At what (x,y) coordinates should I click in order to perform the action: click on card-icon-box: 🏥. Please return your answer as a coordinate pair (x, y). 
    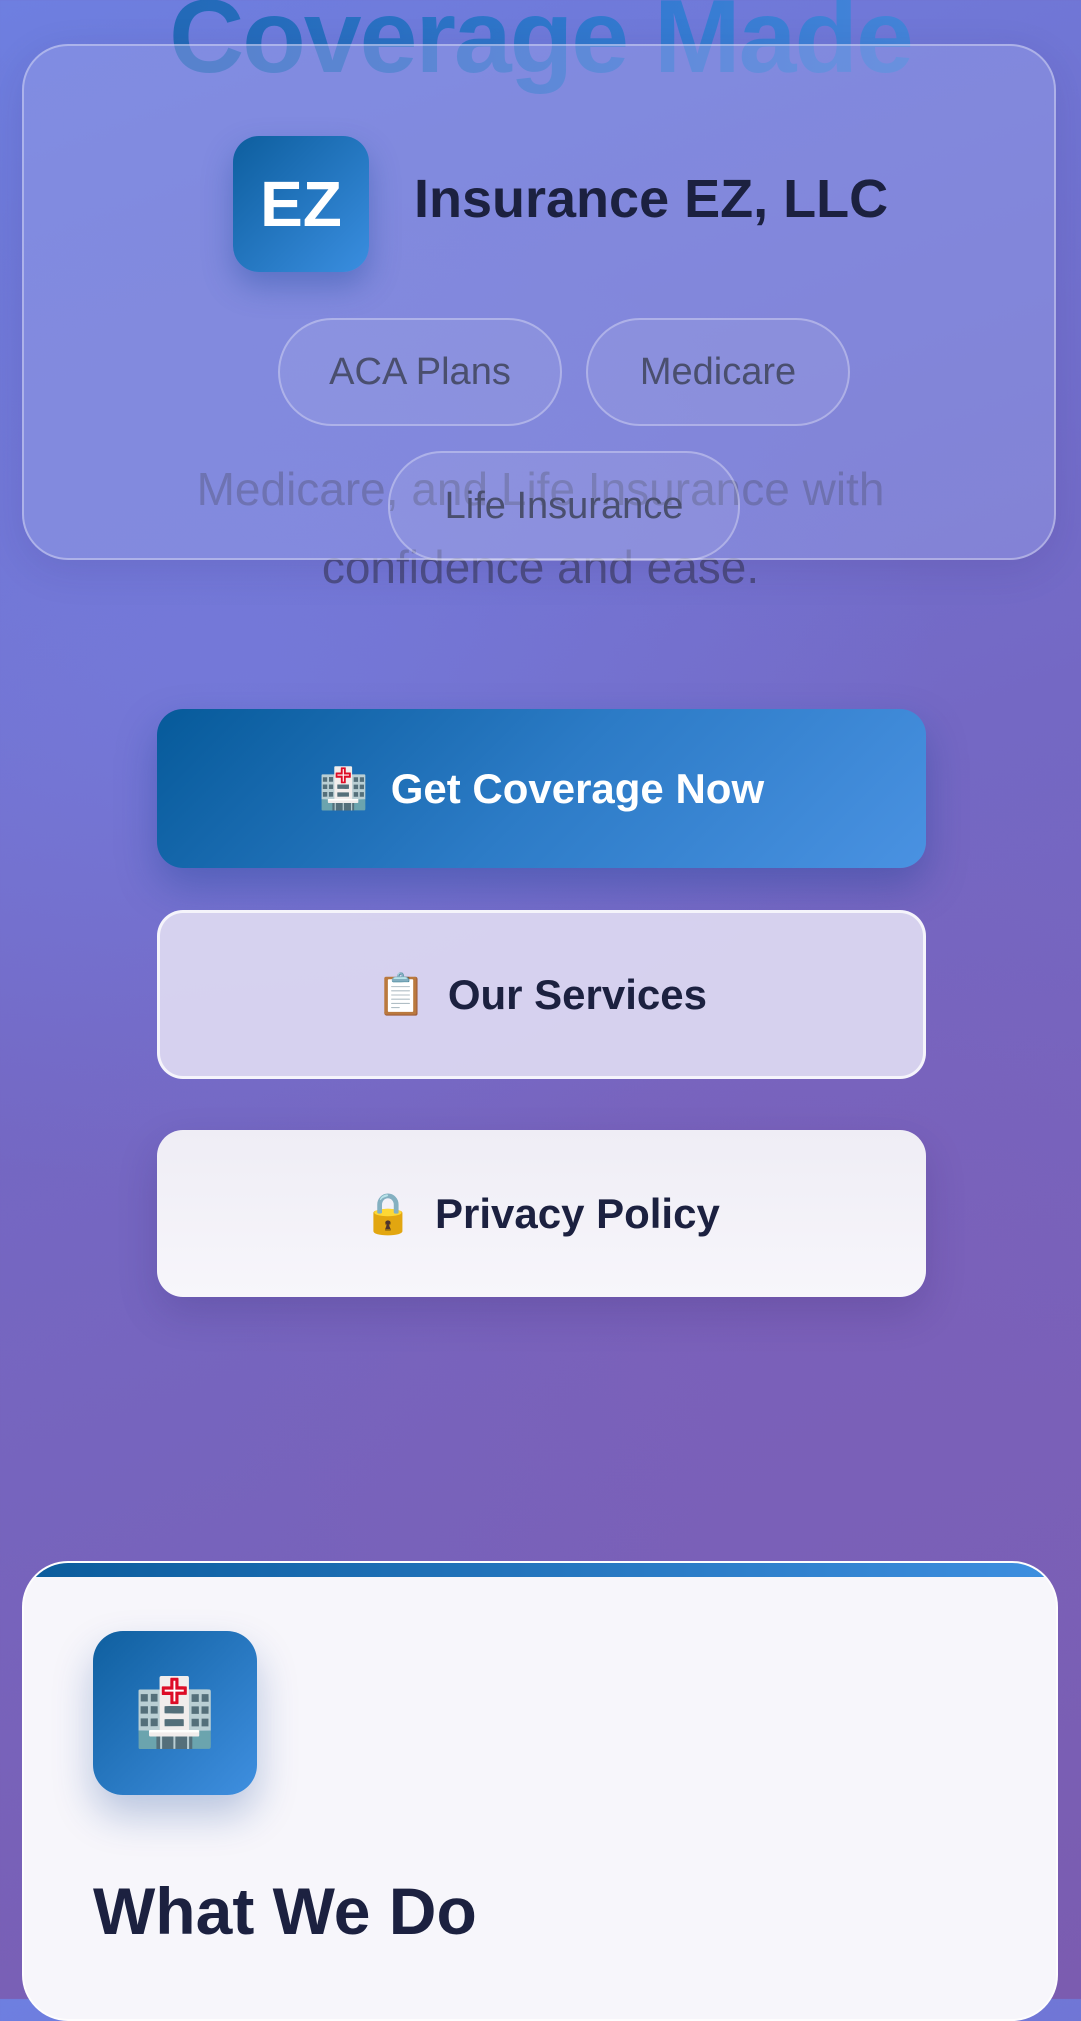
    Looking at the image, I should click on (175, 1713).